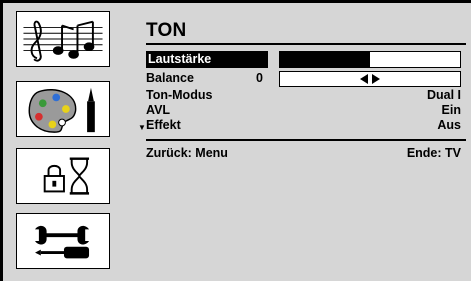  I want to click on sidebar-item-lock-timer, so click(63, 176).